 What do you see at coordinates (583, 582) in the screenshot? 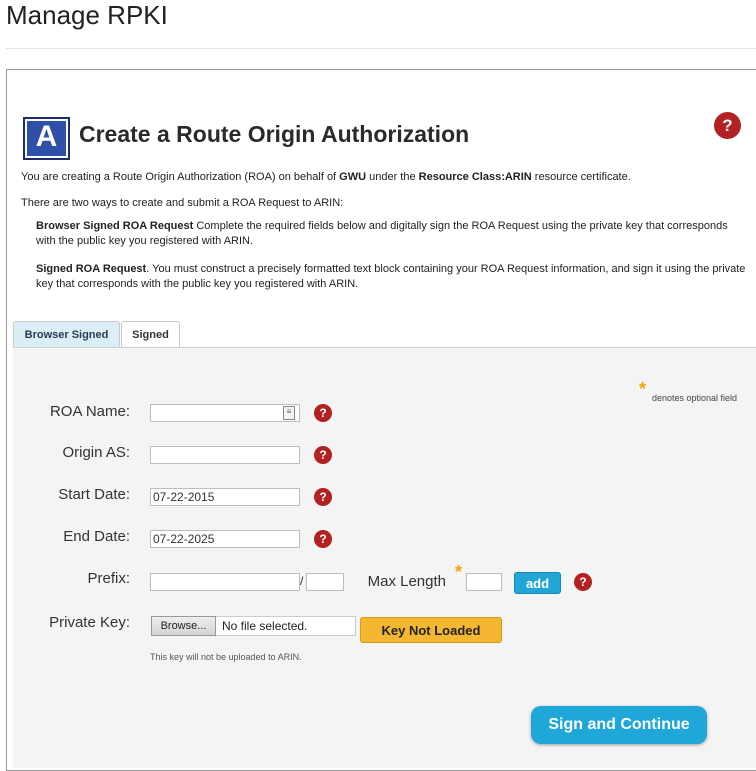
I see `prefix-help-icon: ?` at bounding box center [583, 582].